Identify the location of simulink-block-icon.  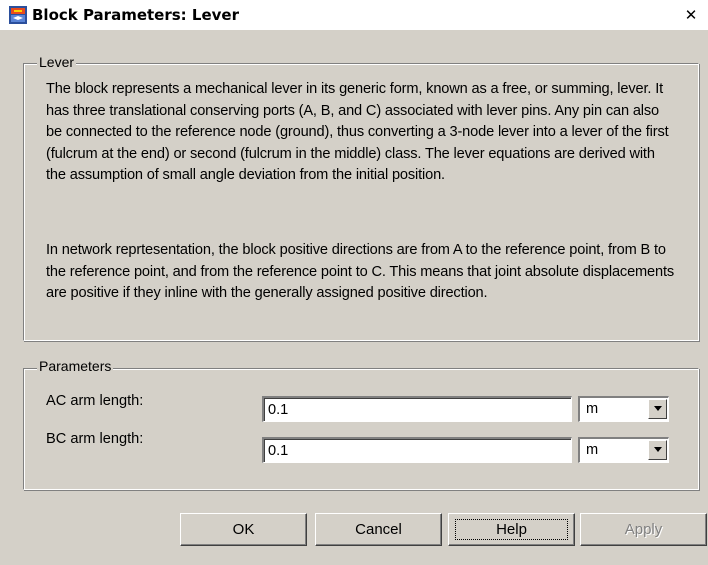
(18, 15).